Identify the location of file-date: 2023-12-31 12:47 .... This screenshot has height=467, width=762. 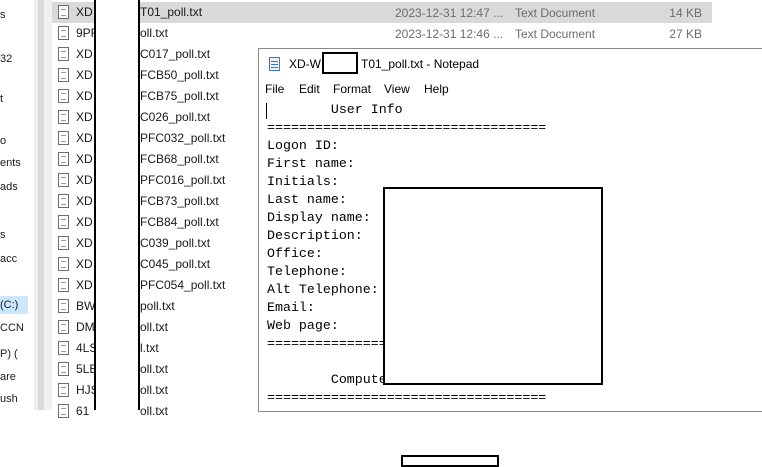
(449, 13).